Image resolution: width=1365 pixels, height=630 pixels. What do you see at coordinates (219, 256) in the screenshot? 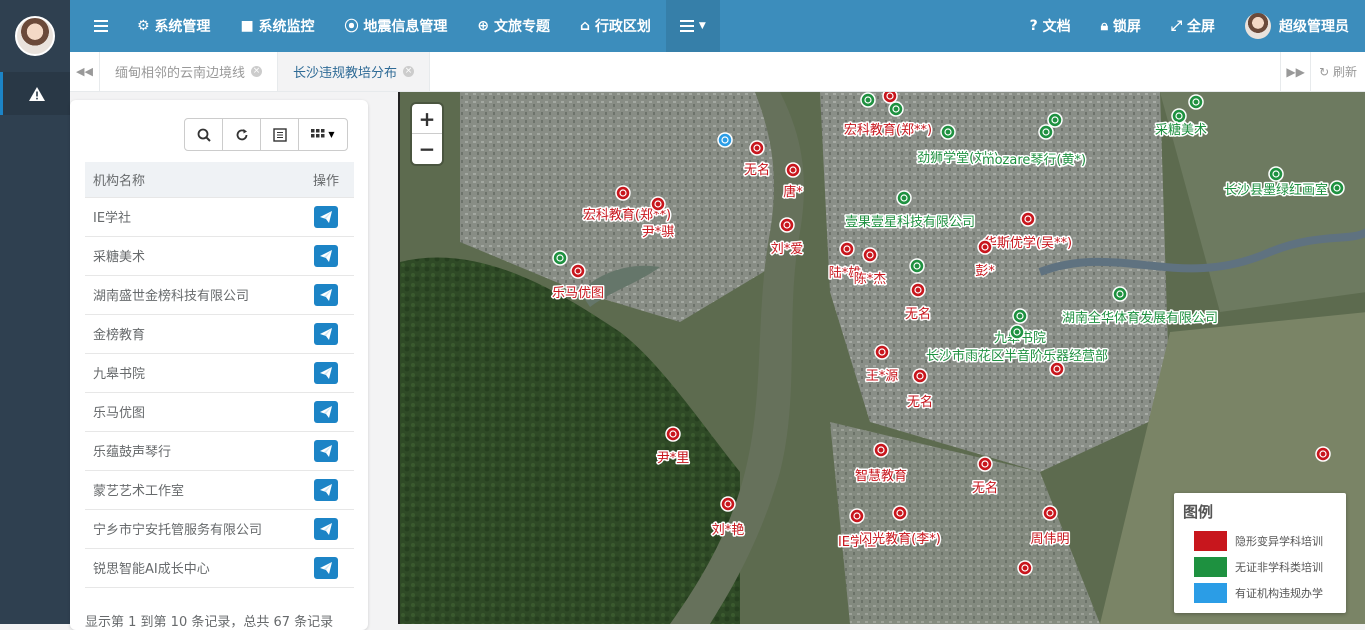
I see `table-row: 采糖美术` at bounding box center [219, 256].